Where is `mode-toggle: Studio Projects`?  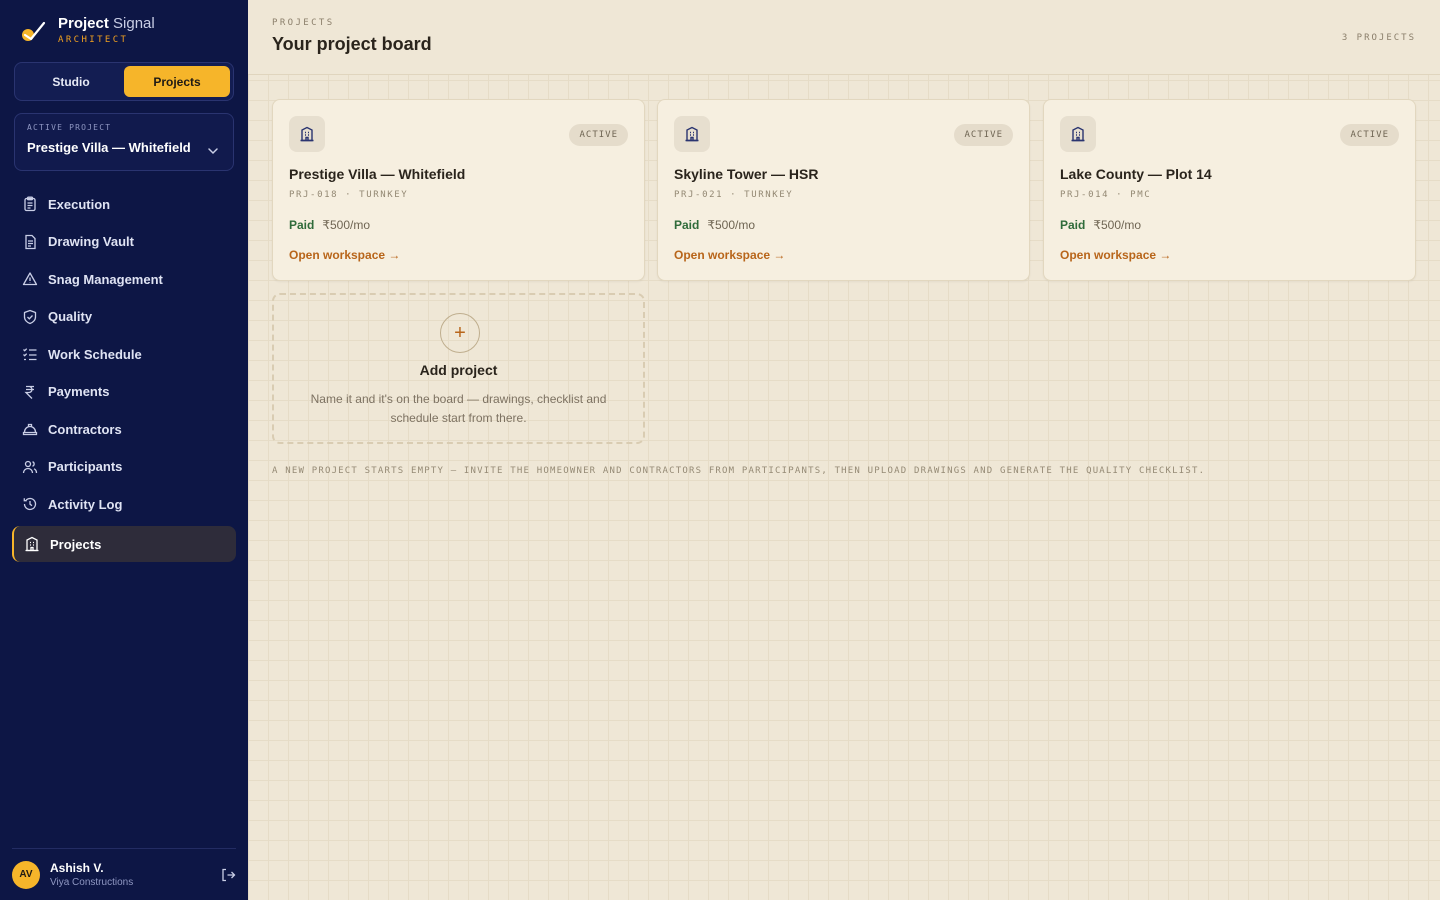
mode-toggle: Studio Projects is located at coordinates (124, 81).